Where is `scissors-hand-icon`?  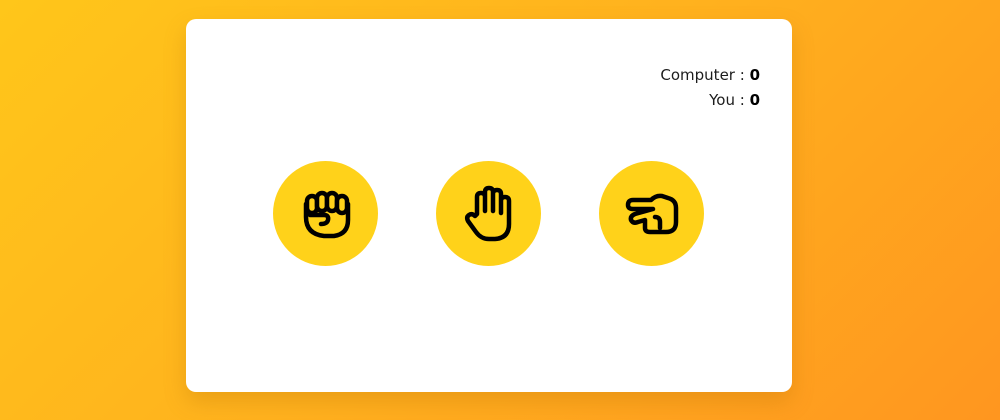 scissors-hand-icon is located at coordinates (652, 214).